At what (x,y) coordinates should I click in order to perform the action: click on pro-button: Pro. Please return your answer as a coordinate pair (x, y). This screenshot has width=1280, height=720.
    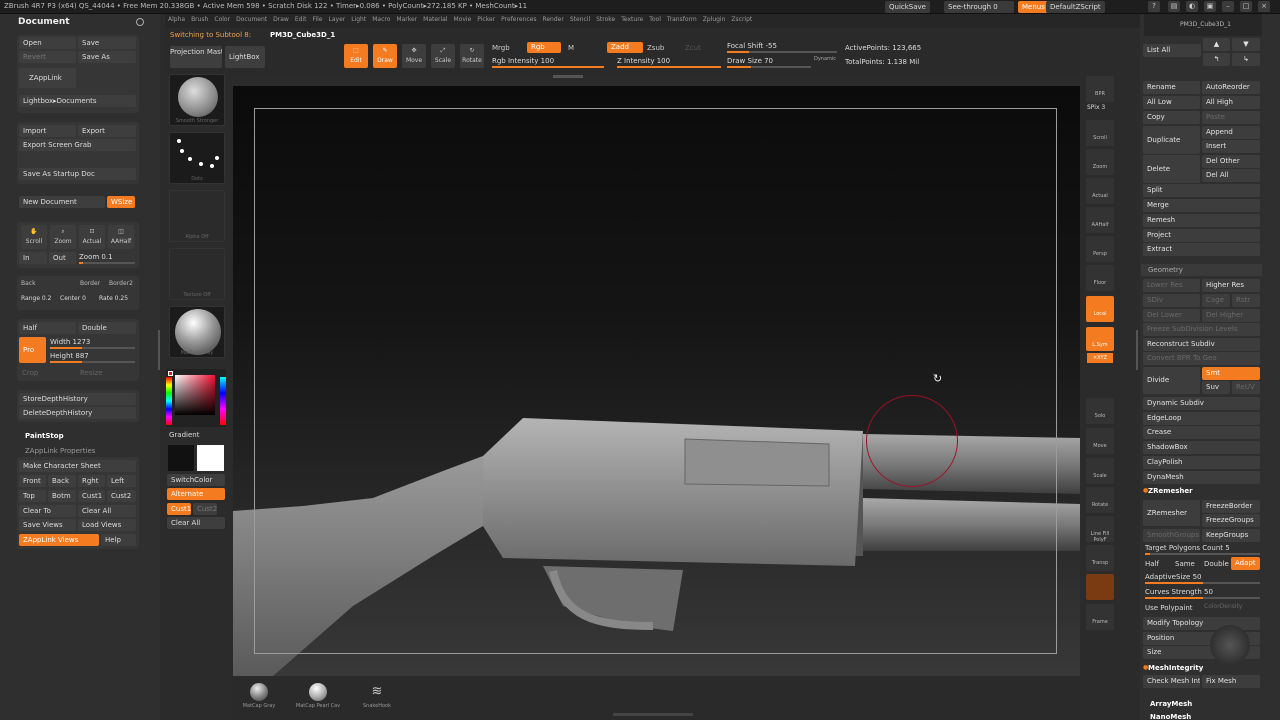
    Looking at the image, I should click on (32, 350).